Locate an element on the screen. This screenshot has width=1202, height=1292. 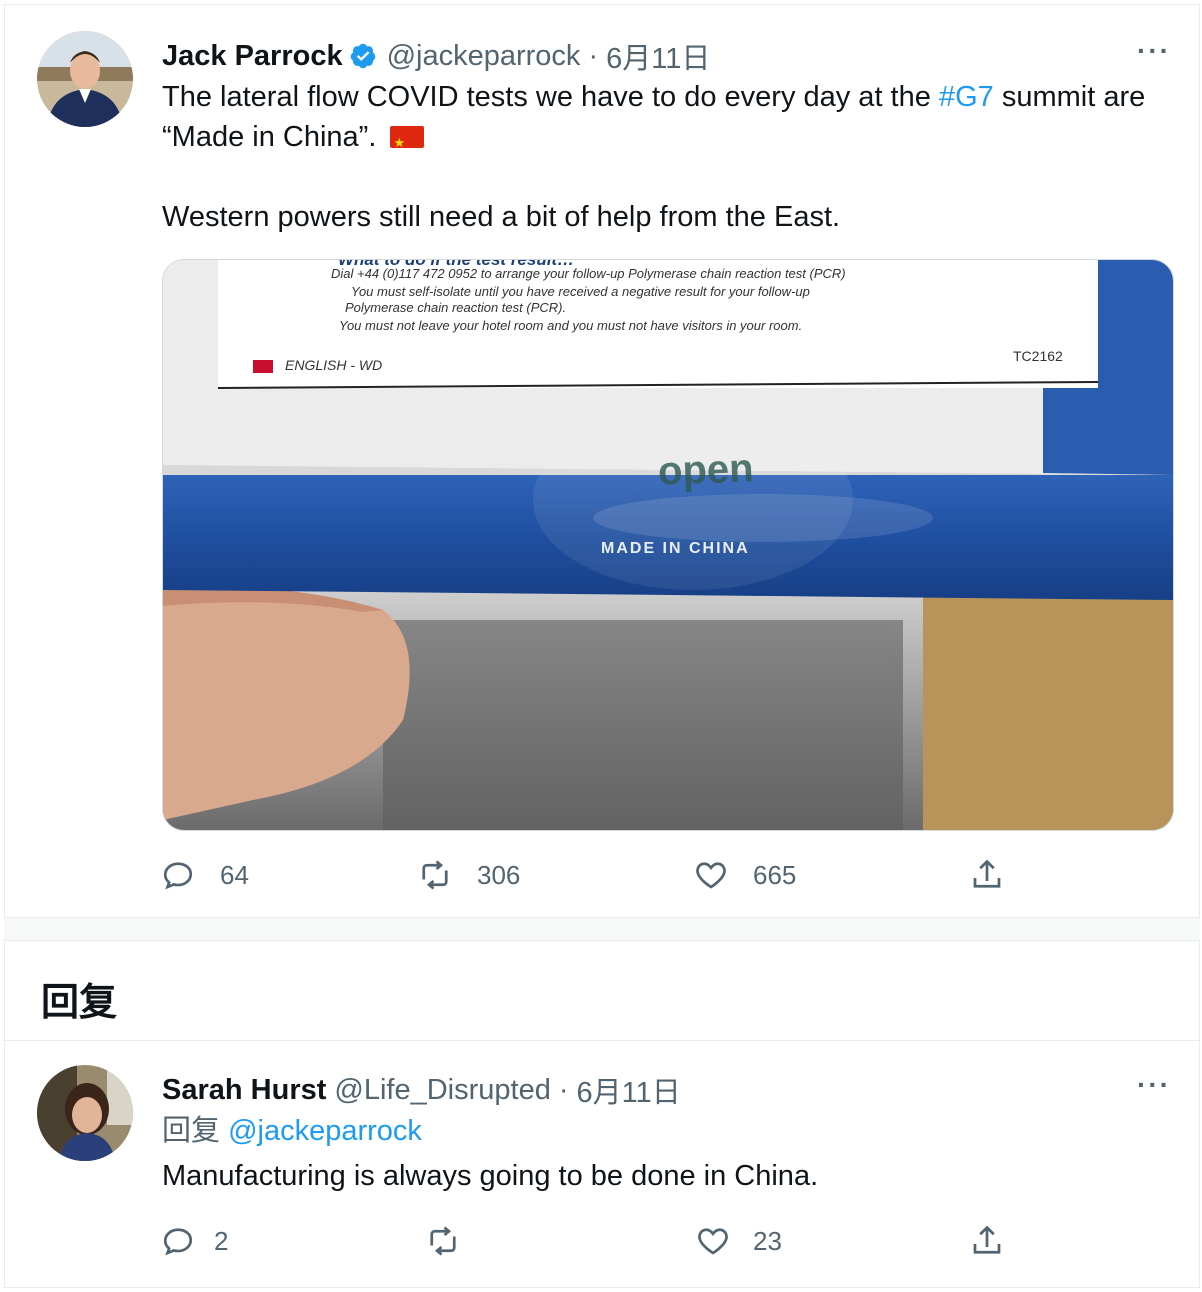
tweet-date: 6月11日 is located at coordinates (658, 56).